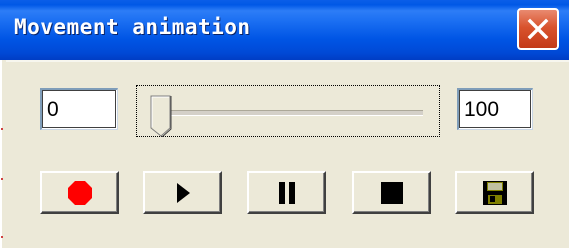 This screenshot has height=248, width=569. What do you see at coordinates (132, 27) in the screenshot?
I see `window-title: Movement animation` at bounding box center [132, 27].